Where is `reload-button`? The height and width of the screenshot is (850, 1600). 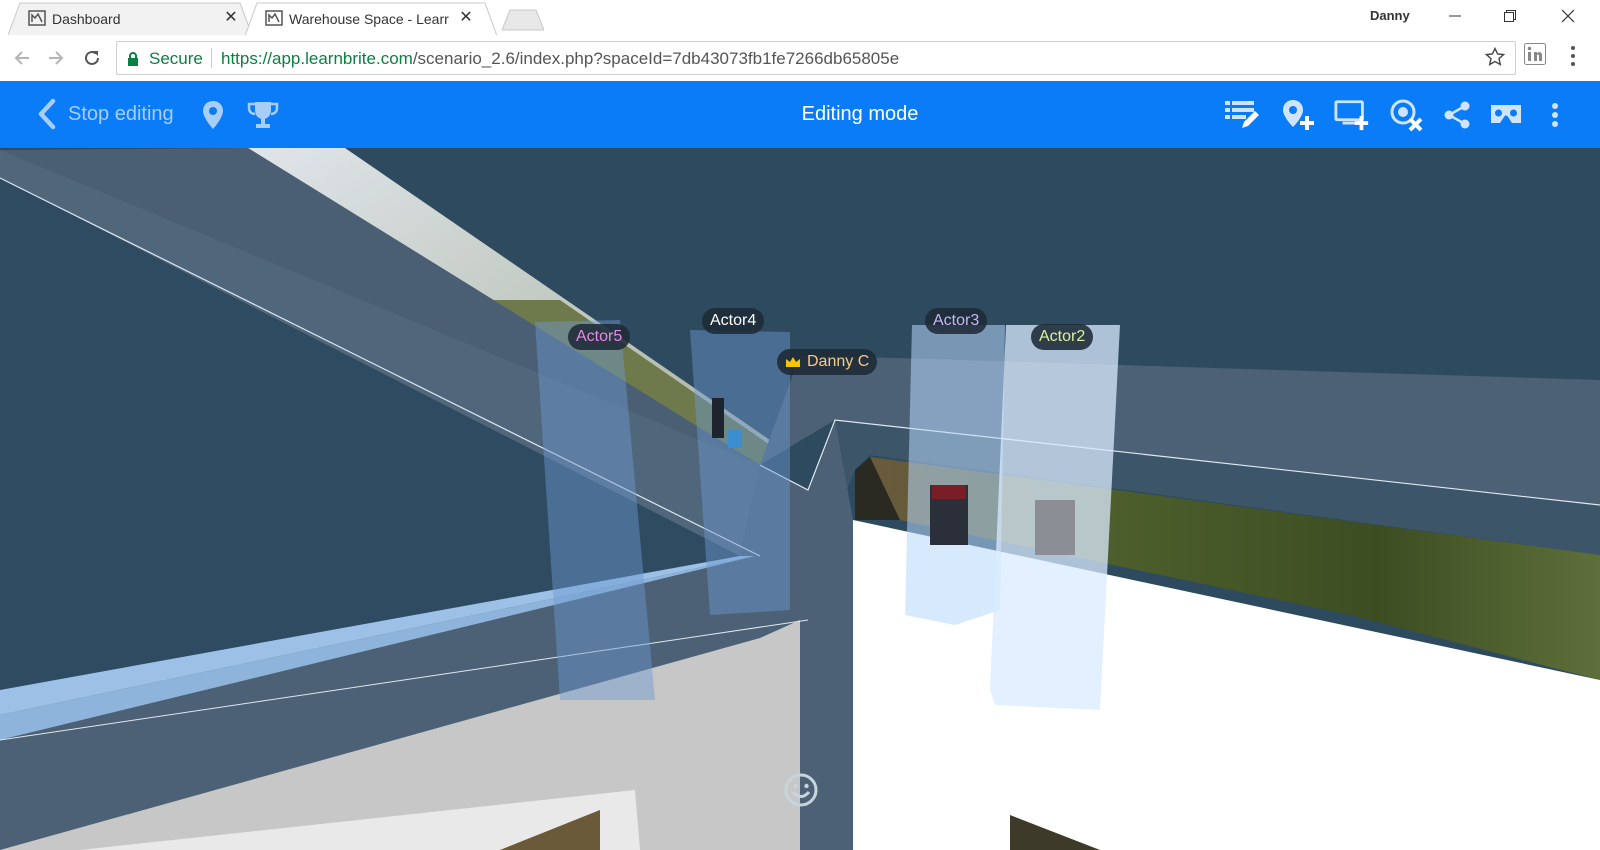 reload-button is located at coordinates (92, 58).